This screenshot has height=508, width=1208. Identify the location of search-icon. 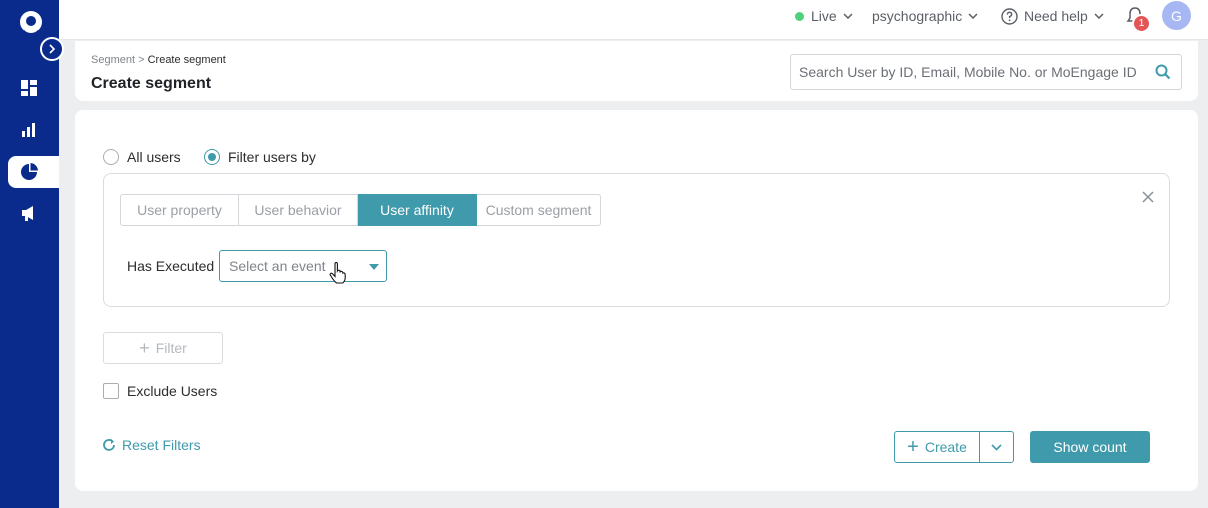
(1163, 72).